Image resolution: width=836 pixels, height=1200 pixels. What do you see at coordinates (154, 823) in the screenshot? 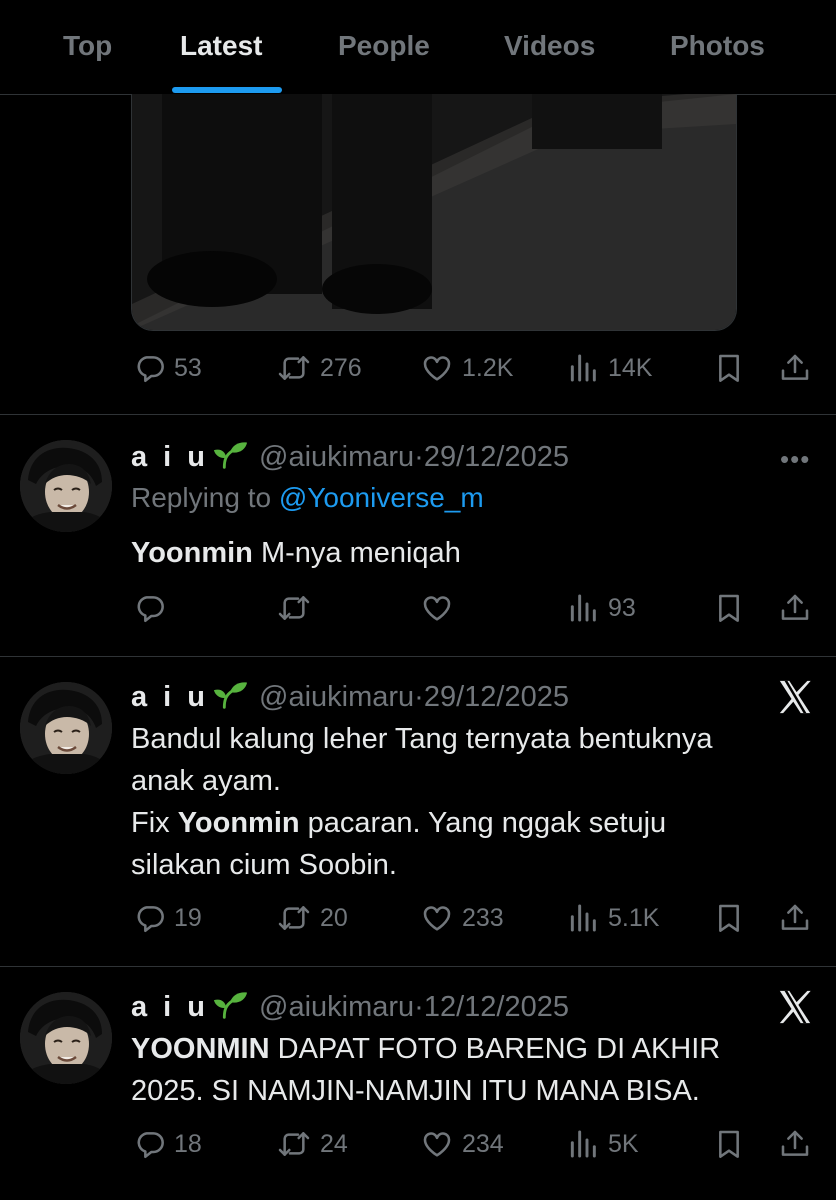
I see `tweet-text-pre: Fix` at bounding box center [154, 823].